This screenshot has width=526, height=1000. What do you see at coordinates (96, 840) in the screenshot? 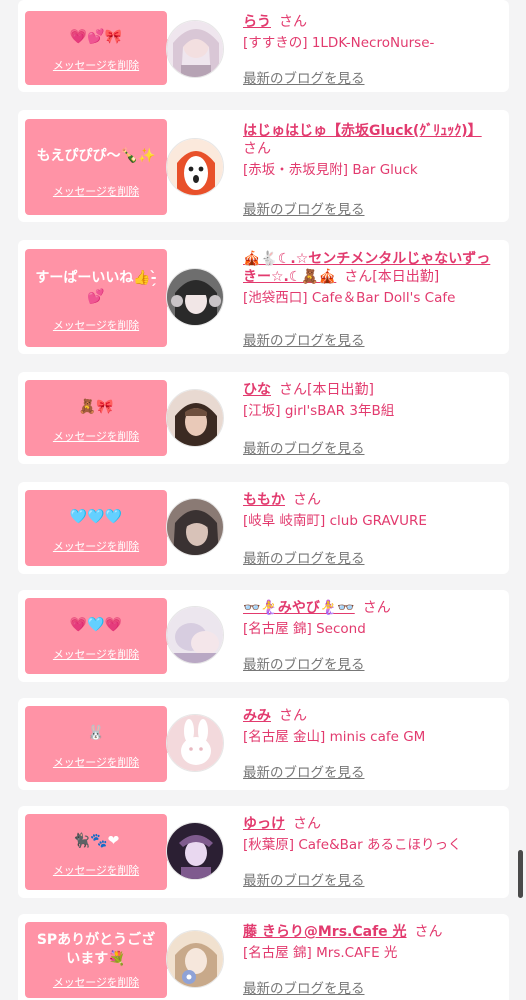
I see `message-text: 🐈‍⬛🐾❤` at bounding box center [96, 840].